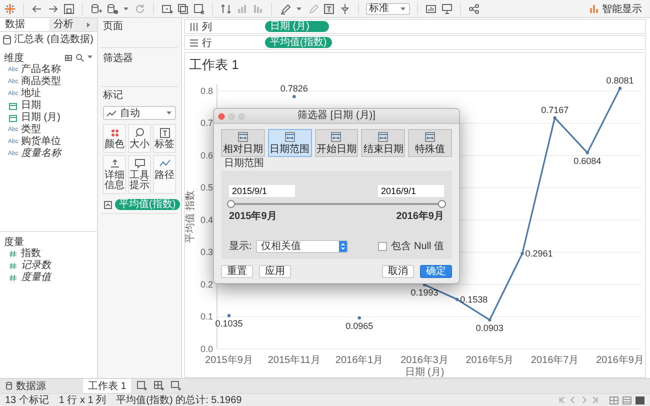 Image resolution: width=650 pixels, height=406 pixels. Describe the element at coordinates (53, 8) in the screenshot. I see `forward-arrow-icon` at that location.